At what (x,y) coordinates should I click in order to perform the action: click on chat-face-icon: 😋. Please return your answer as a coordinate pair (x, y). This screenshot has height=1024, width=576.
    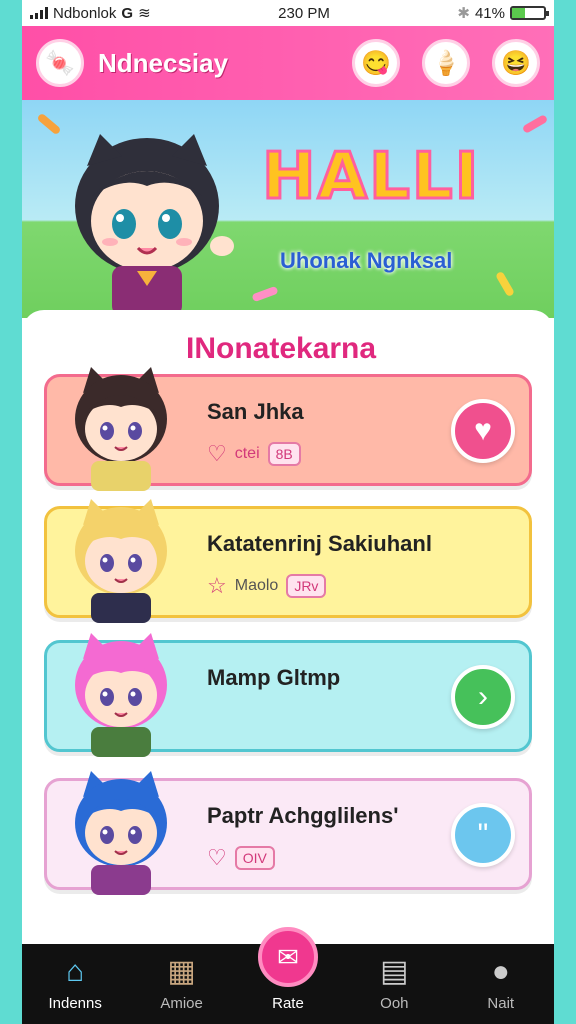
    Looking at the image, I should click on (376, 63).